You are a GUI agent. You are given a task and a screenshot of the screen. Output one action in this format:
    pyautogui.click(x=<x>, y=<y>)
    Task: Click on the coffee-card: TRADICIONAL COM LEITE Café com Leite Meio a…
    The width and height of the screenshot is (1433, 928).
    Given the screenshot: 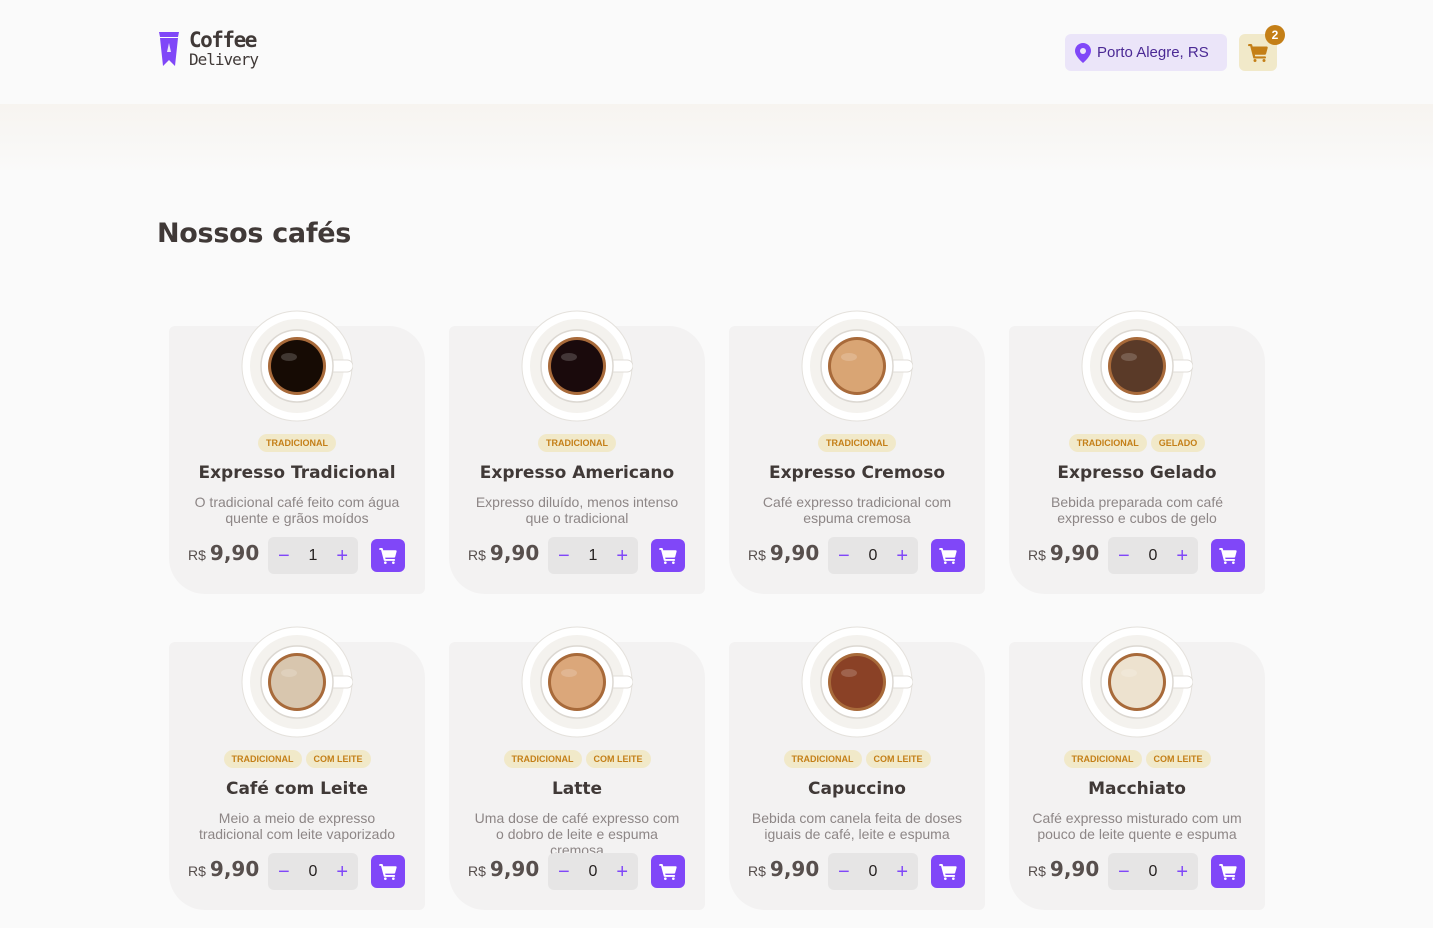 What is the action you would take?
    pyautogui.click(x=297, y=768)
    